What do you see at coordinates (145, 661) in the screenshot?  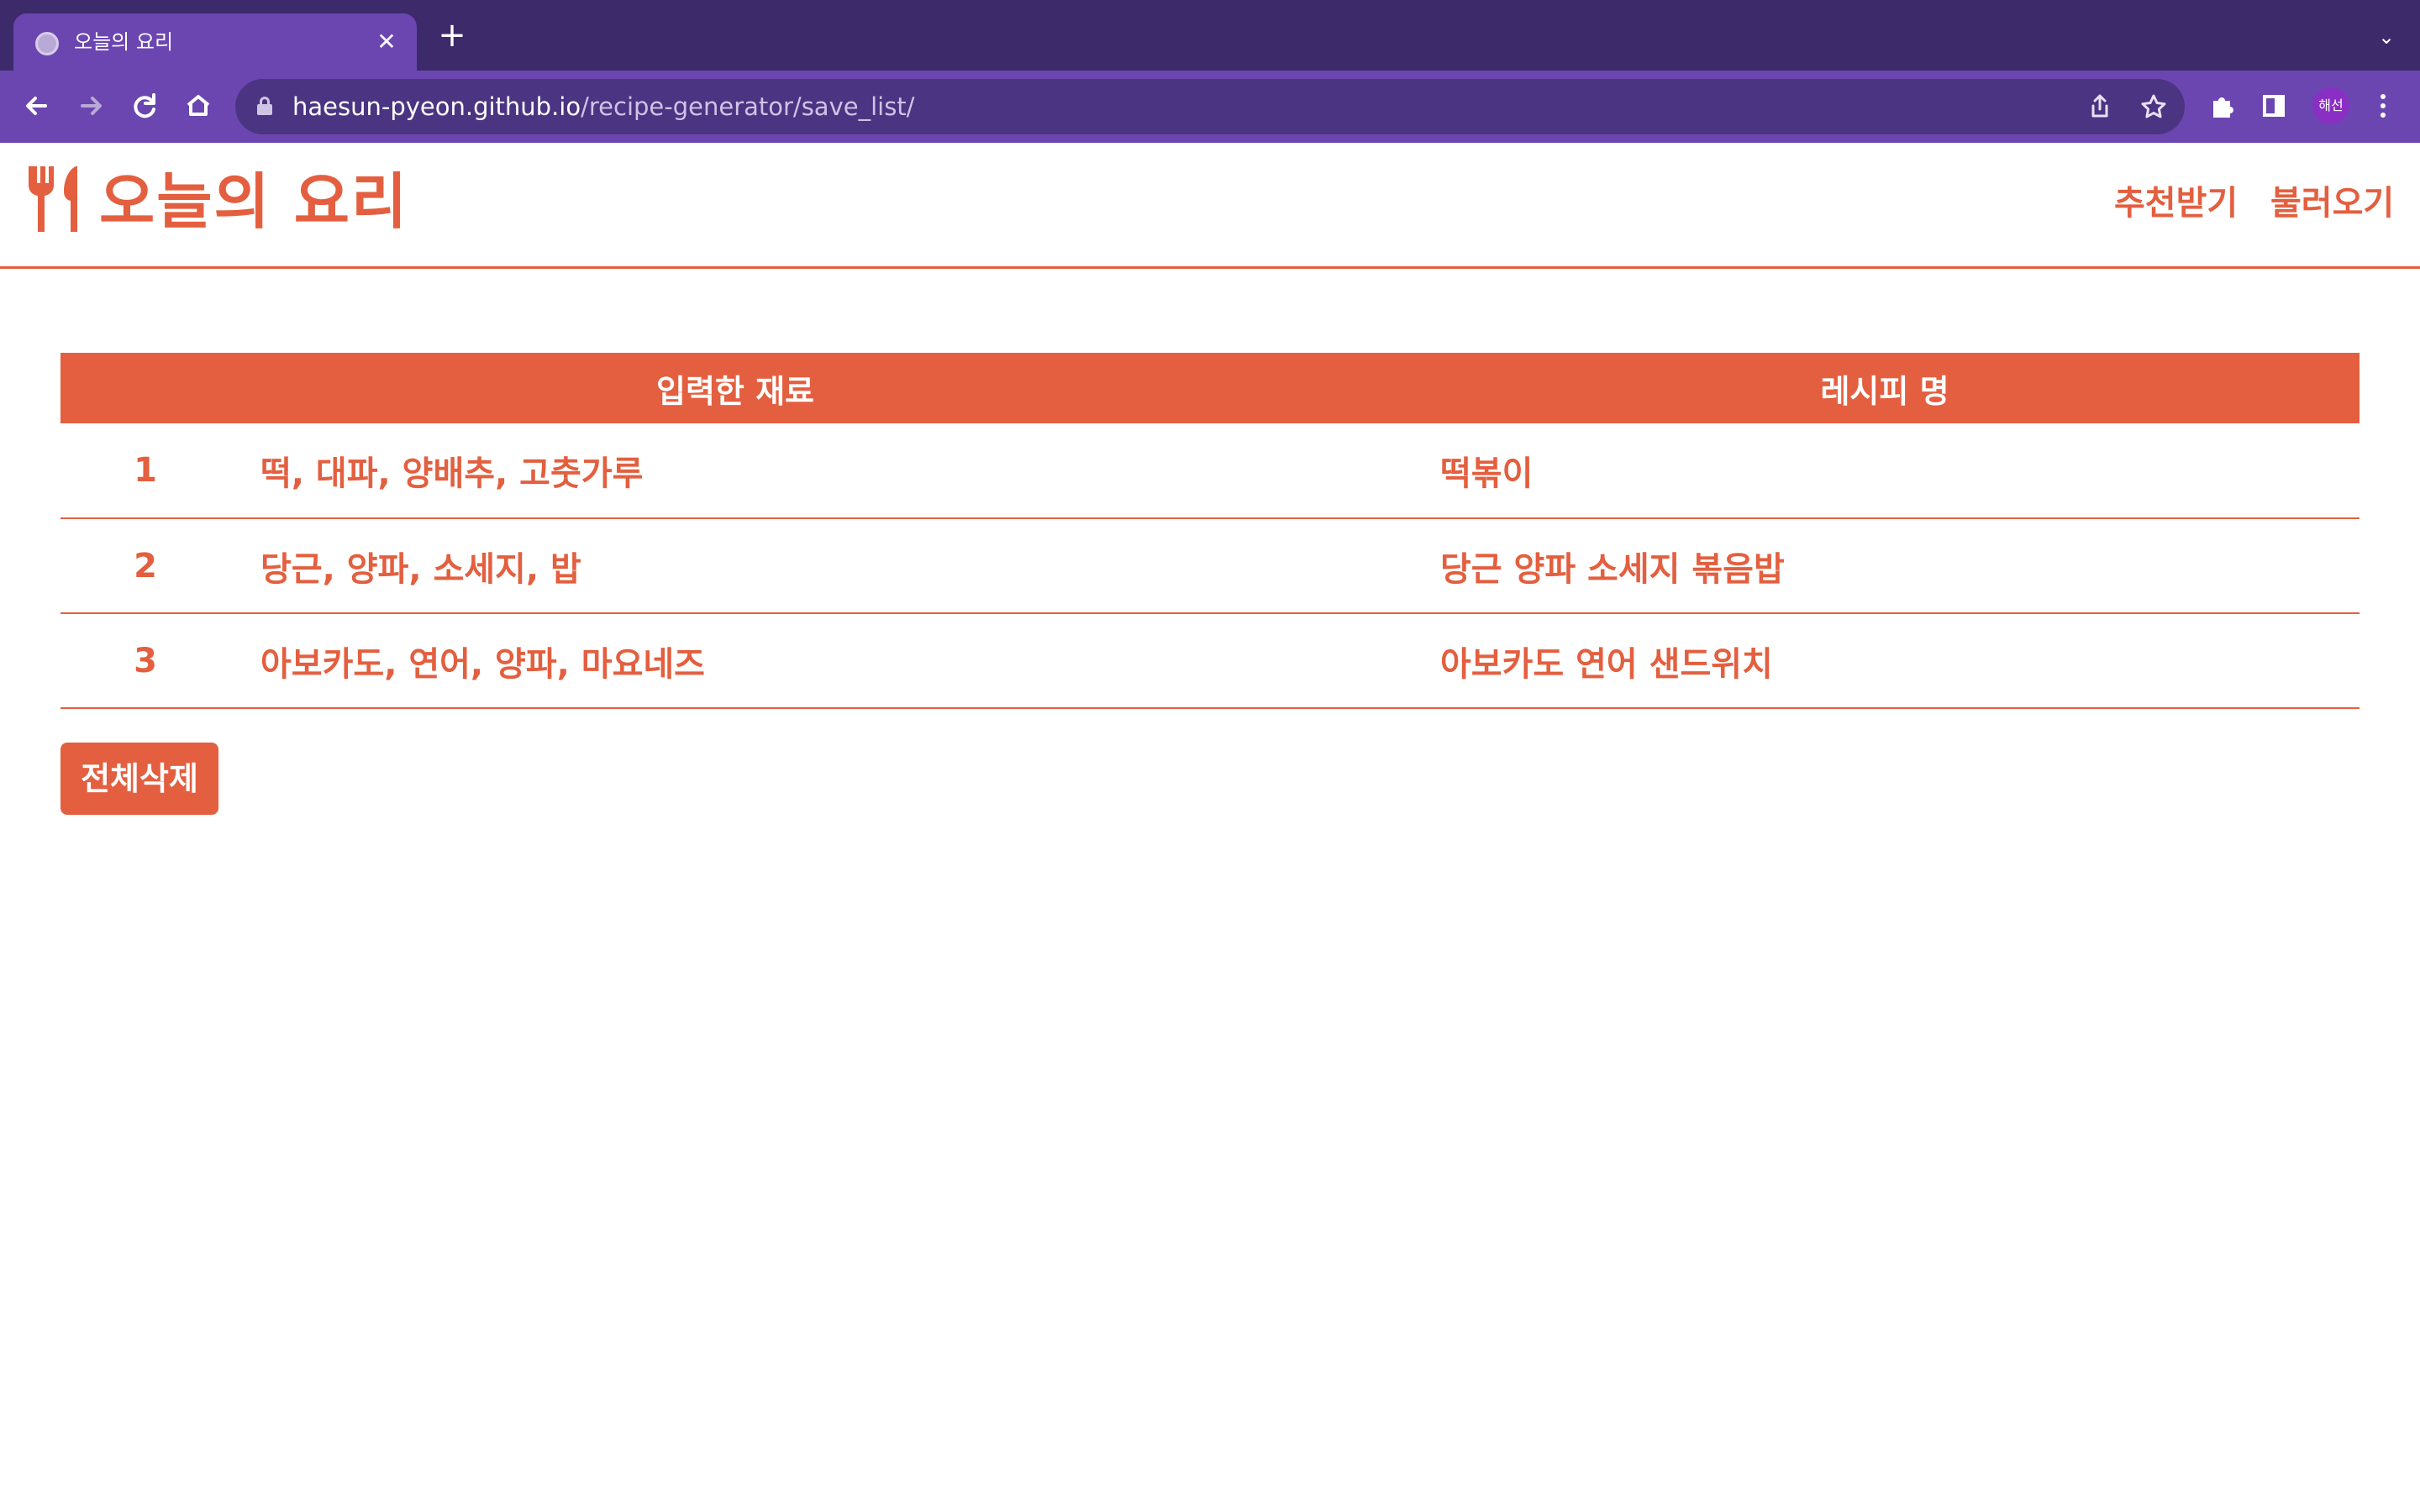 I see `row-number: 3` at bounding box center [145, 661].